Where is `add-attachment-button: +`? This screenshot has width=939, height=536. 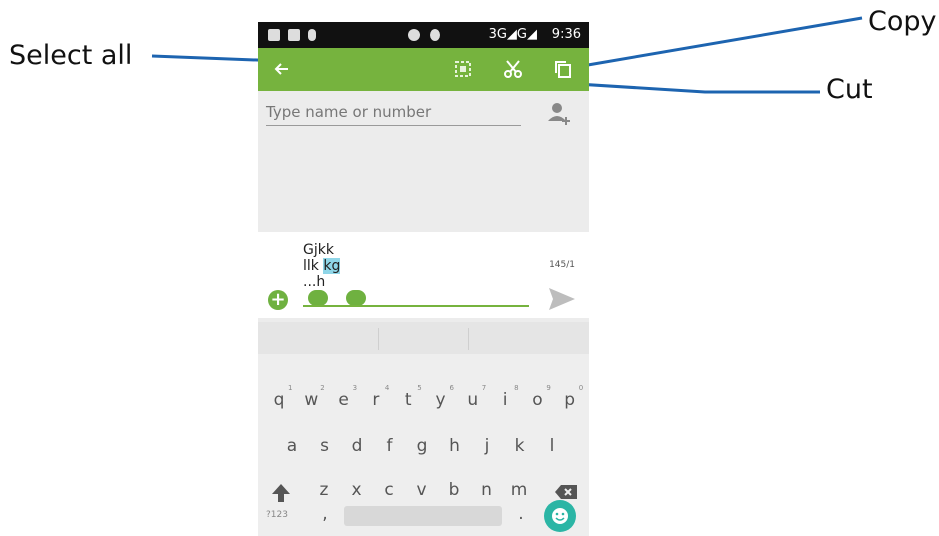 add-attachment-button: + is located at coordinates (278, 300).